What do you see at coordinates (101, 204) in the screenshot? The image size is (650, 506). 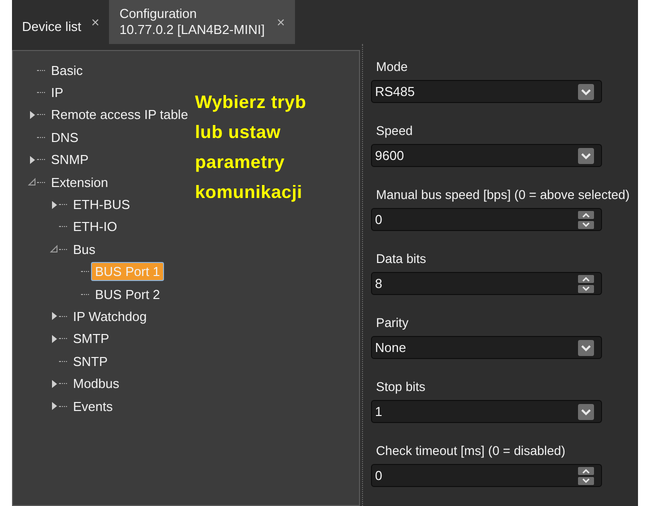 I see `tree-item: ETH-BUS` at bounding box center [101, 204].